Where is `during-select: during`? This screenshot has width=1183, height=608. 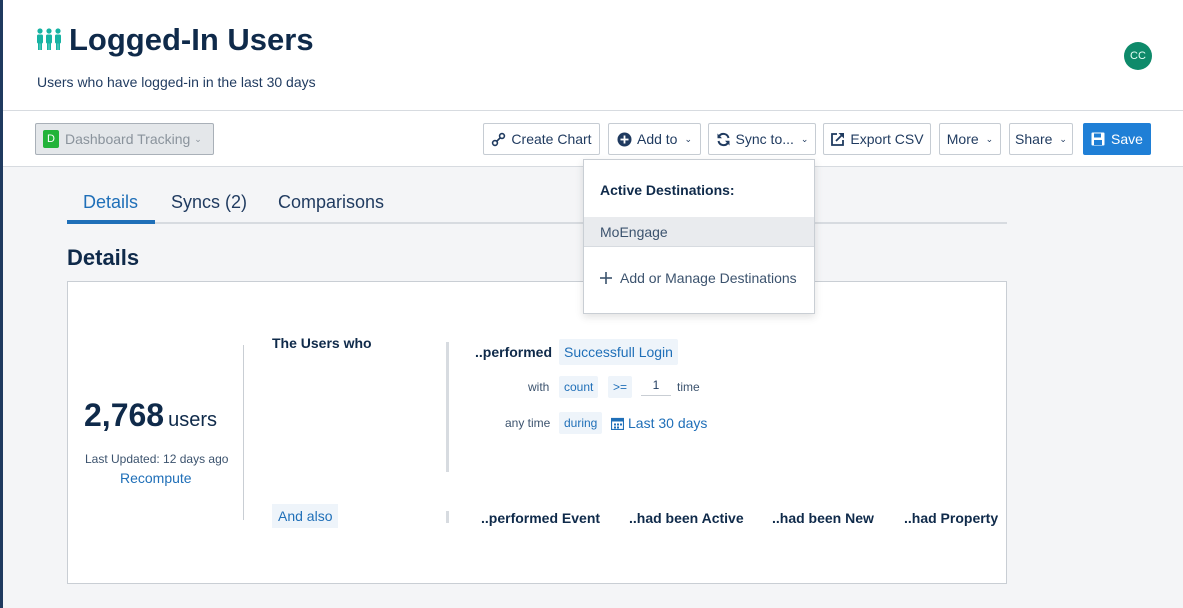
during-select: during is located at coordinates (581, 423).